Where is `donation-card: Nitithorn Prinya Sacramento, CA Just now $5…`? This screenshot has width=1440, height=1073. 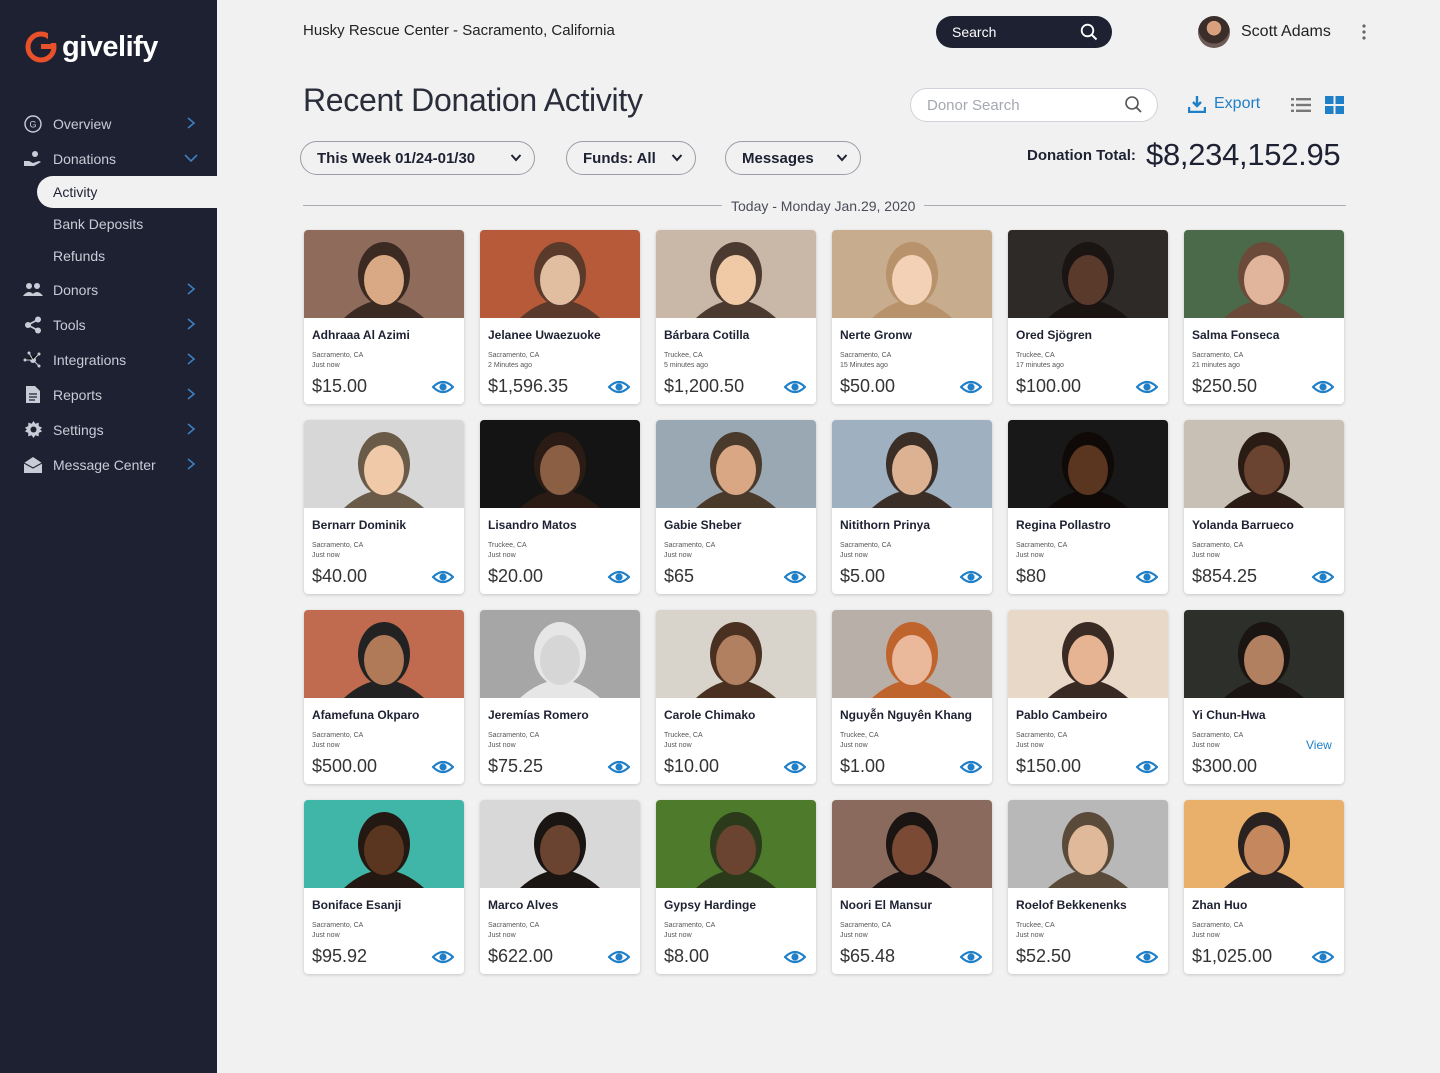
donation-card: Nitithorn Prinya Sacramento, CA Just now $5… is located at coordinates (912, 507).